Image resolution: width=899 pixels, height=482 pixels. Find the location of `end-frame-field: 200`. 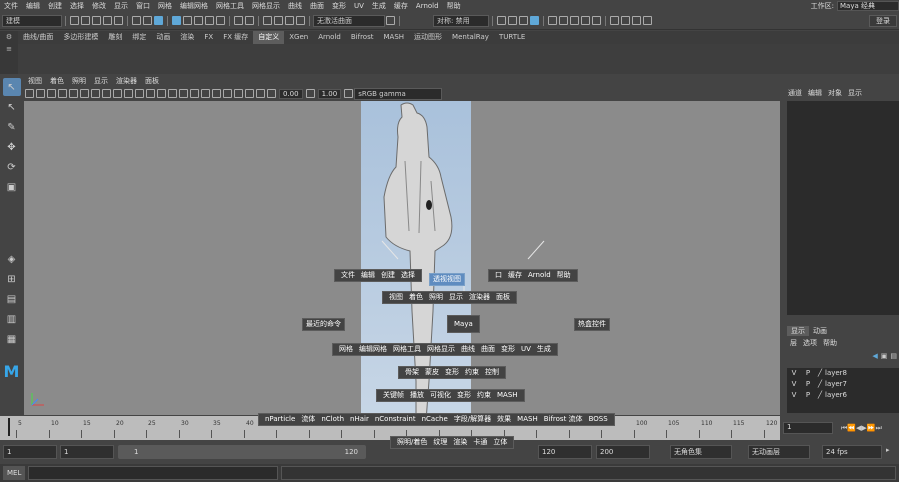

end-frame-field: 200 is located at coordinates (623, 452).